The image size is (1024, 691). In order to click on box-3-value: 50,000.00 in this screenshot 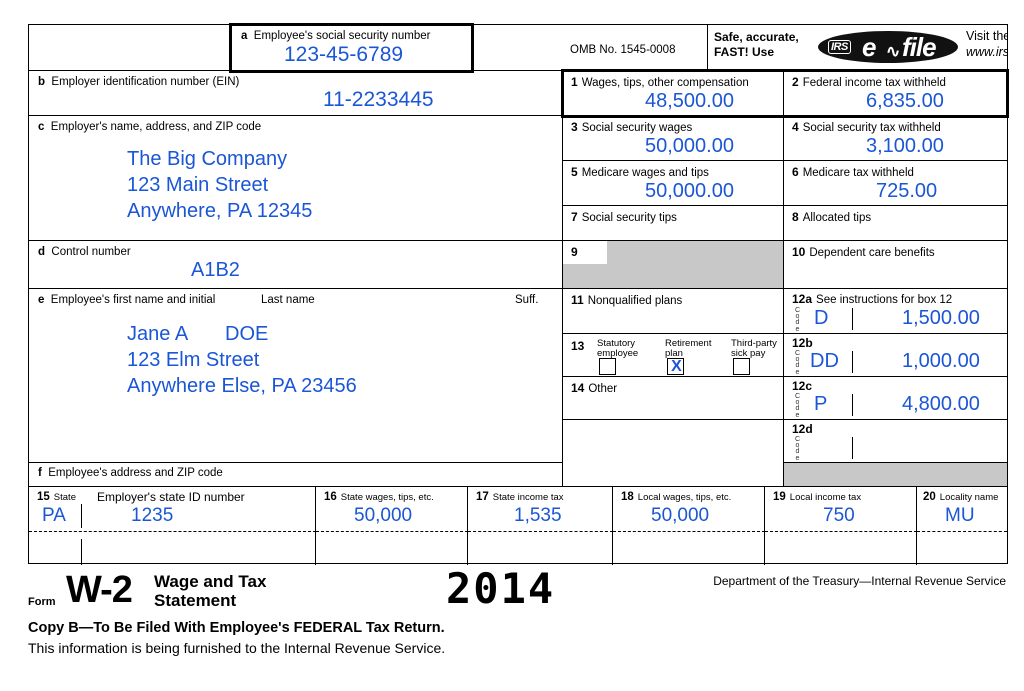, I will do `click(689, 146)`.